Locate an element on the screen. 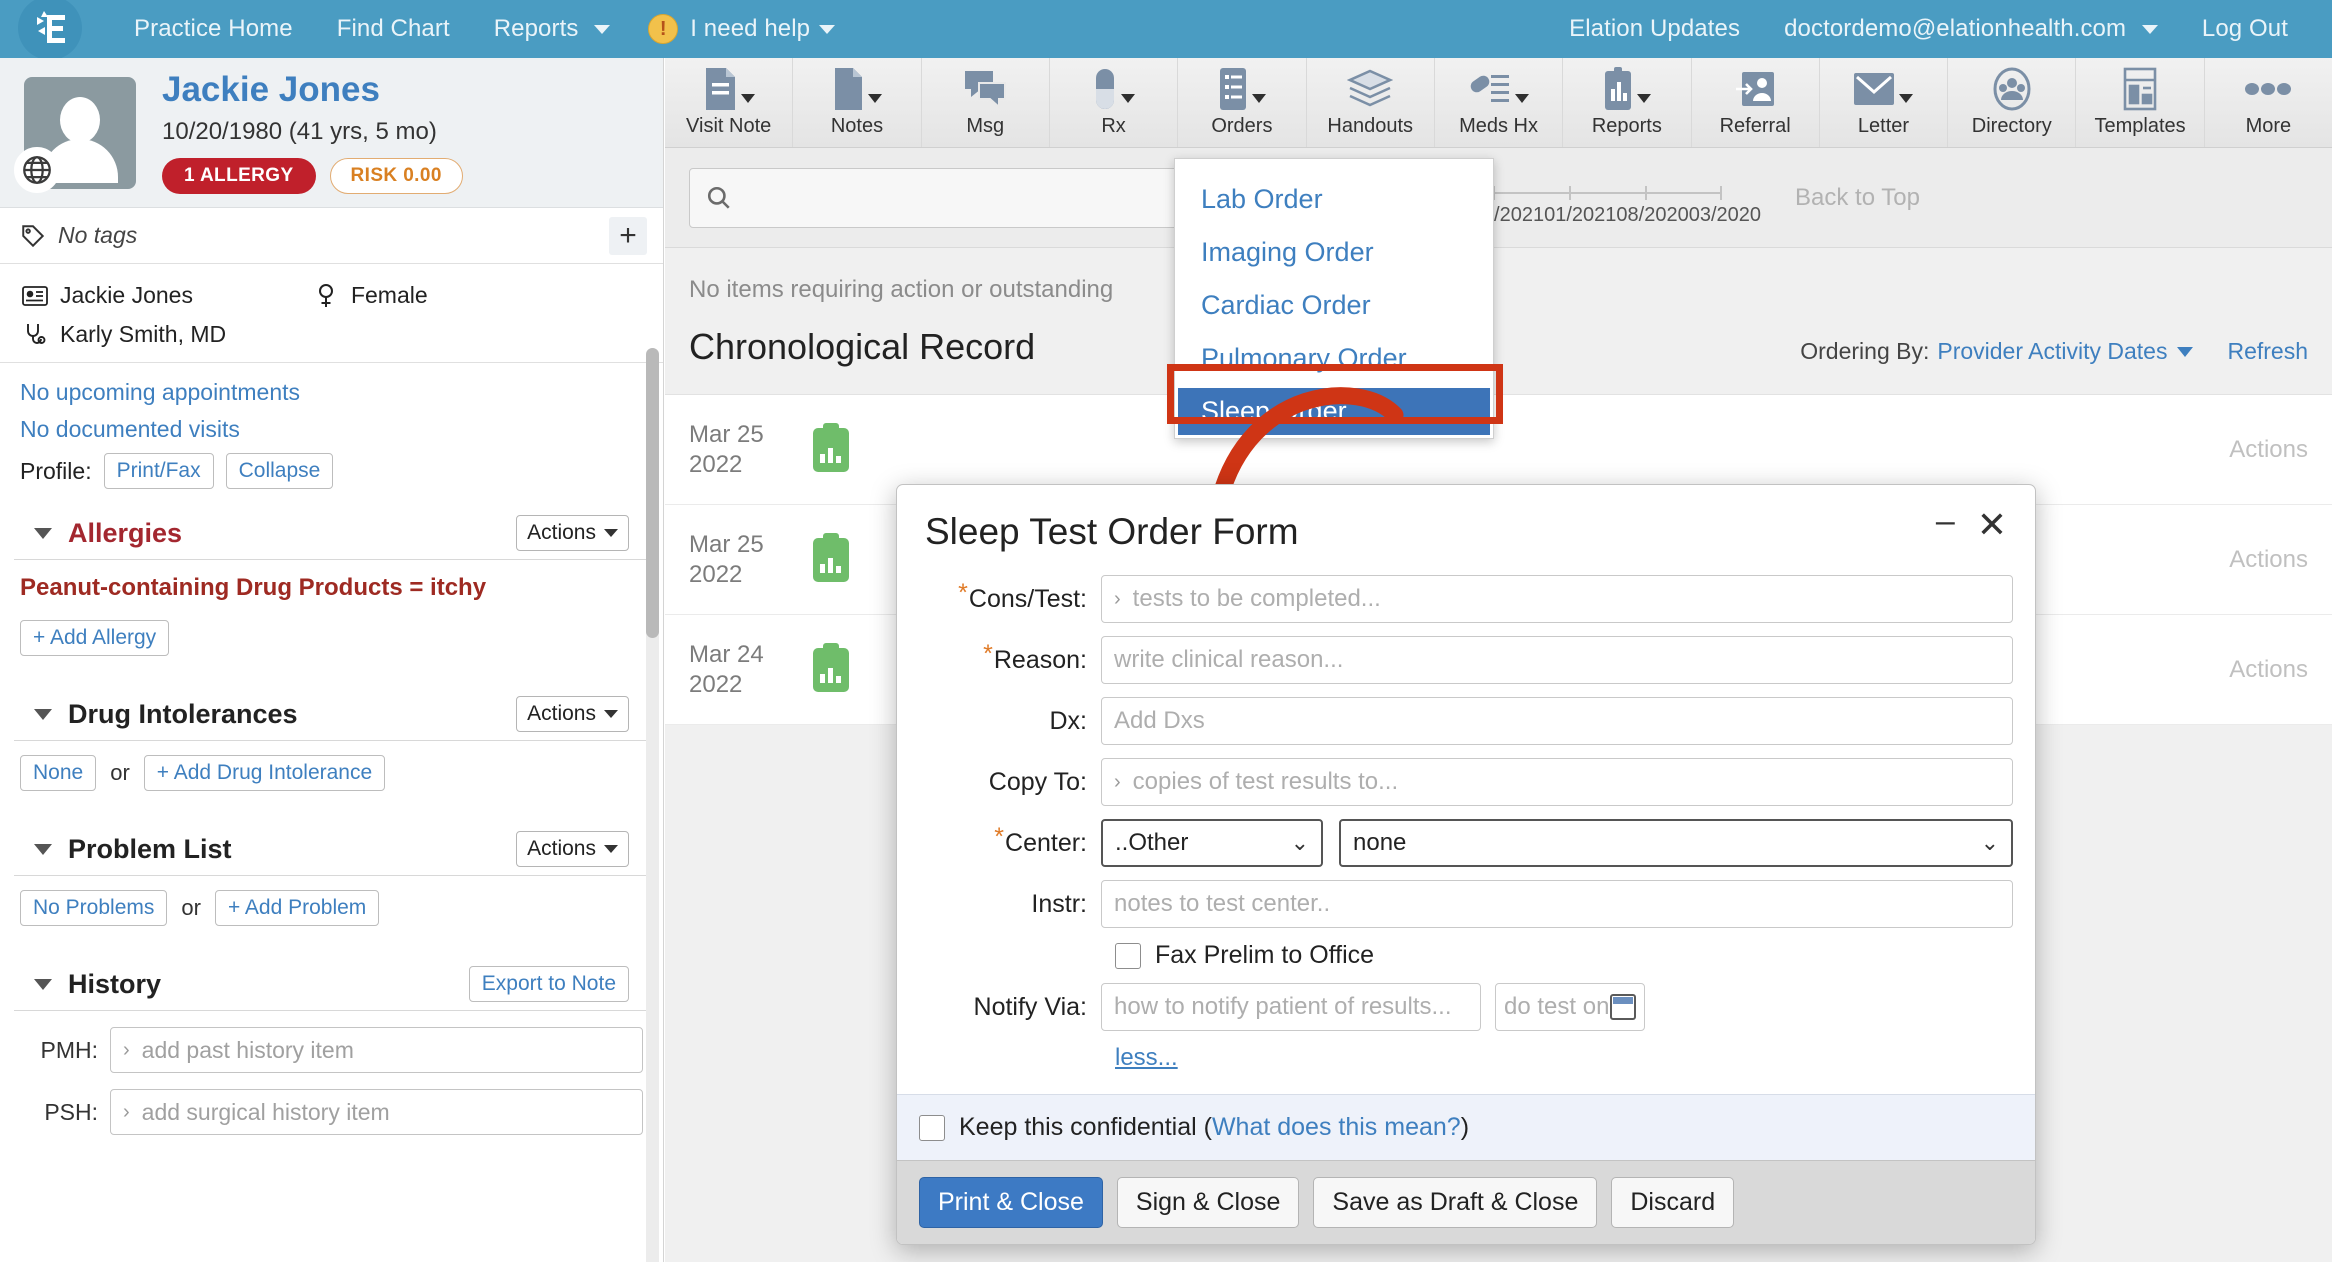  avatar is located at coordinates (75, 134).